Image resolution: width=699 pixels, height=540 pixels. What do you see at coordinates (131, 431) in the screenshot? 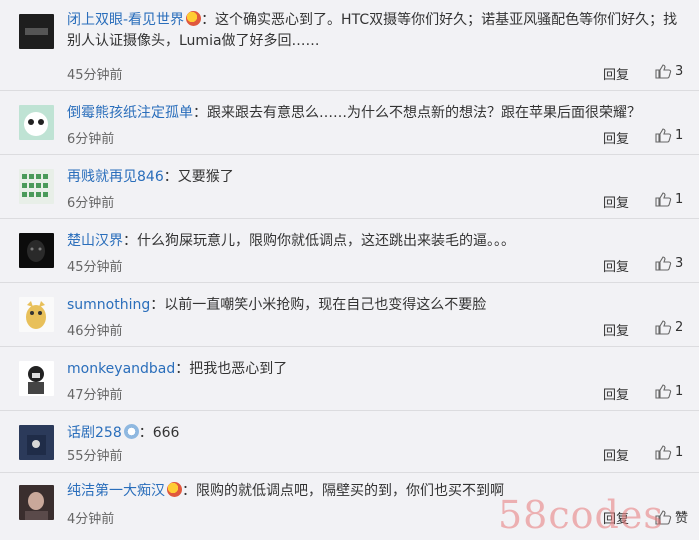
I see `level-badge-icon` at bounding box center [131, 431].